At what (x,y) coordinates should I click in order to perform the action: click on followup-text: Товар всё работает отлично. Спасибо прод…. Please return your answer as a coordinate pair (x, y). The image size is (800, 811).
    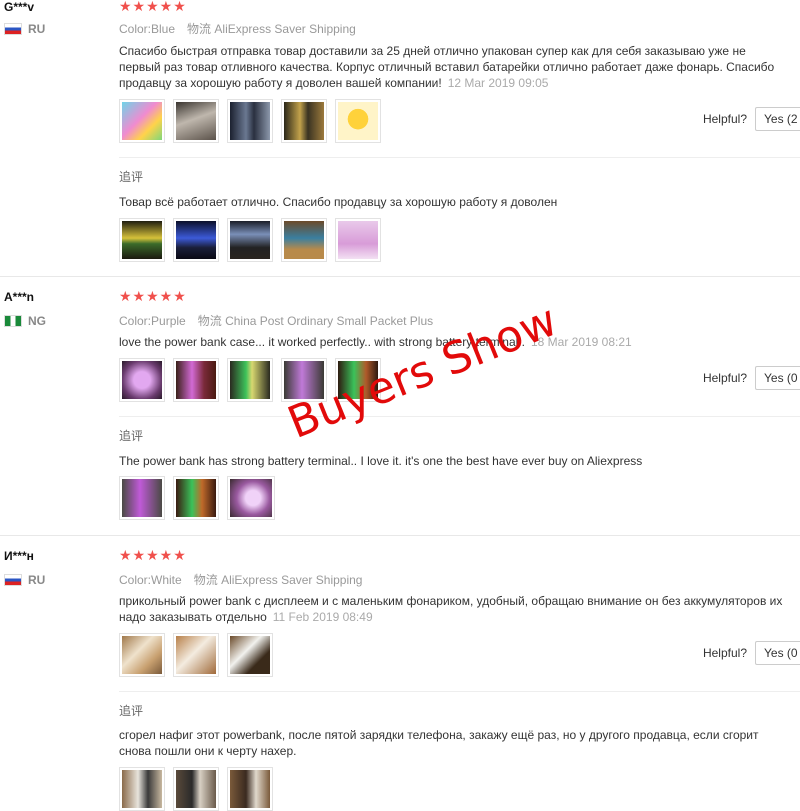
    Looking at the image, I should click on (338, 202).